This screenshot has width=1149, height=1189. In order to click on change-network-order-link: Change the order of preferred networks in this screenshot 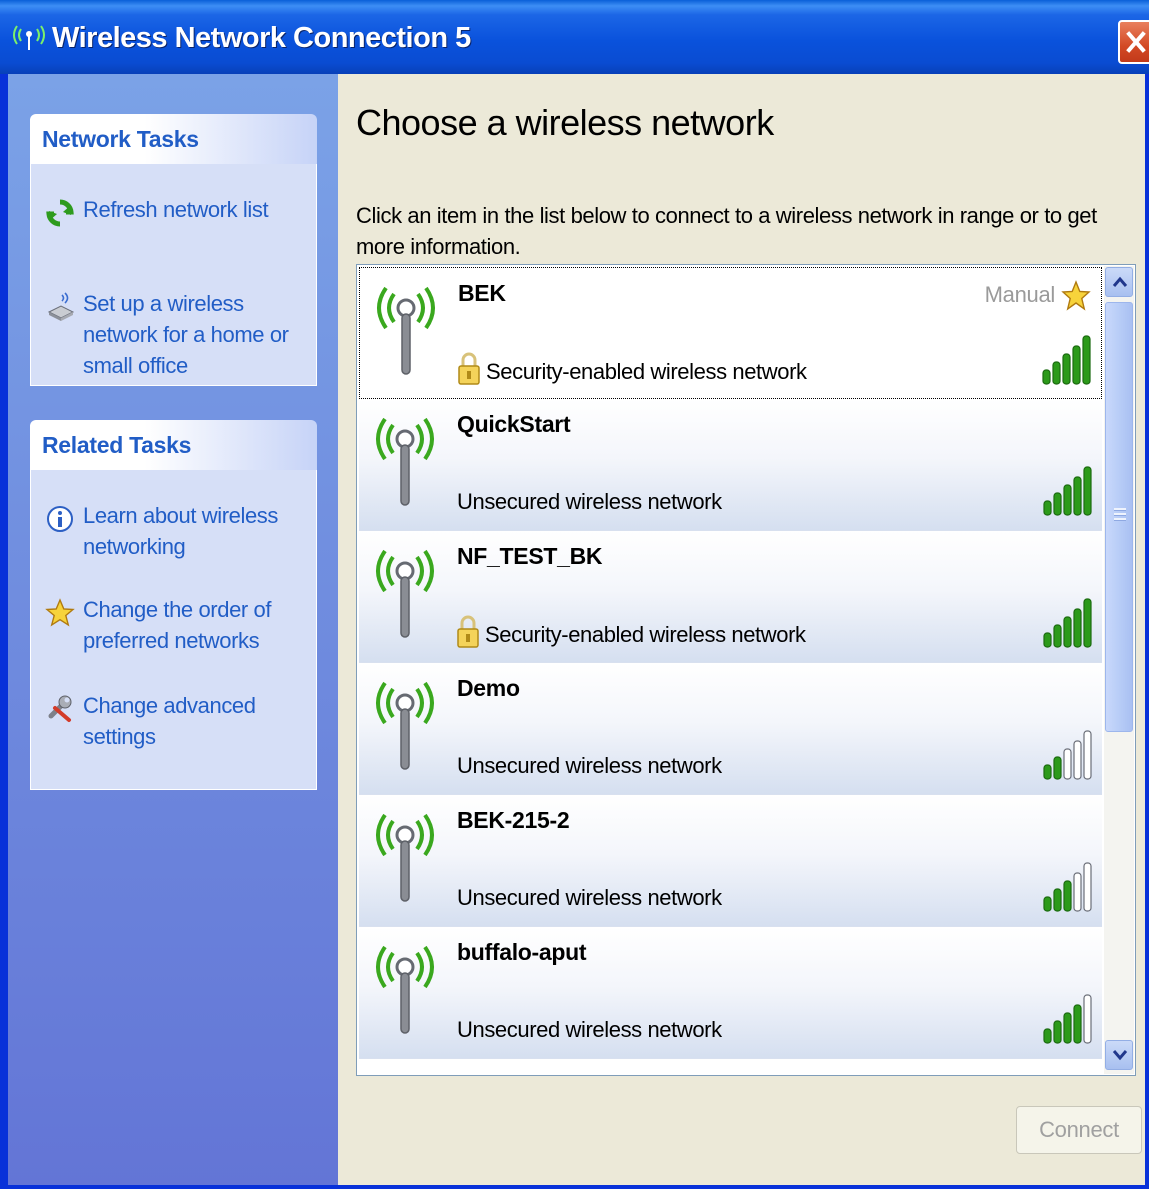, I will do `click(176, 625)`.